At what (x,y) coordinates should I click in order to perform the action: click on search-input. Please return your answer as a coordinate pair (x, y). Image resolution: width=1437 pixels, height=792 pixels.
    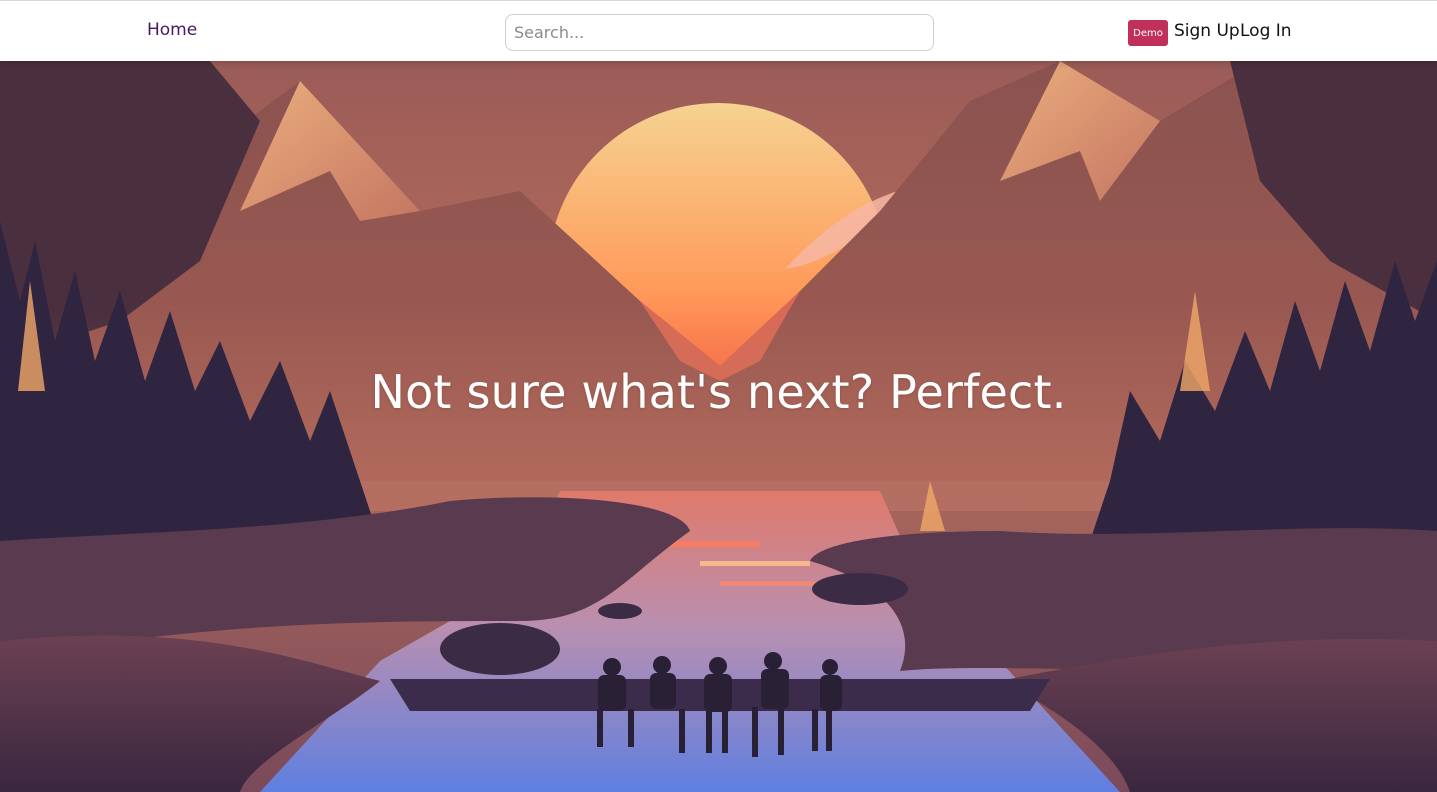
    Looking at the image, I should click on (719, 32).